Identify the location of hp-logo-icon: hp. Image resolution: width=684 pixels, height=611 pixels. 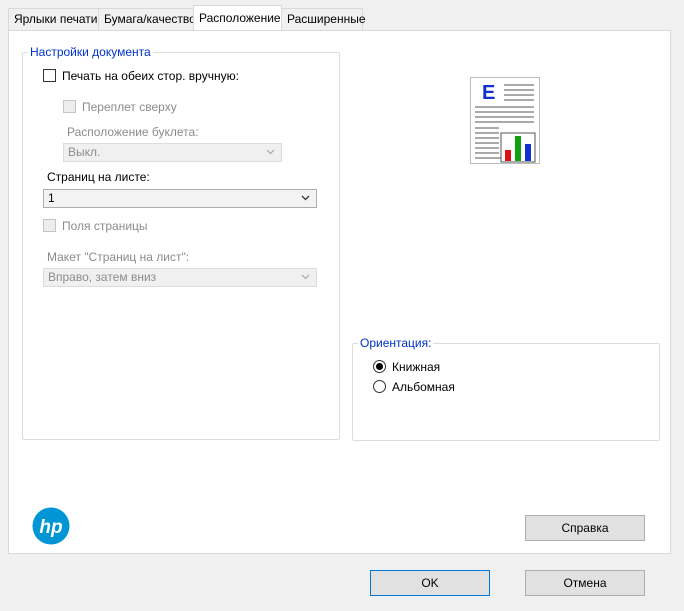
(51, 526).